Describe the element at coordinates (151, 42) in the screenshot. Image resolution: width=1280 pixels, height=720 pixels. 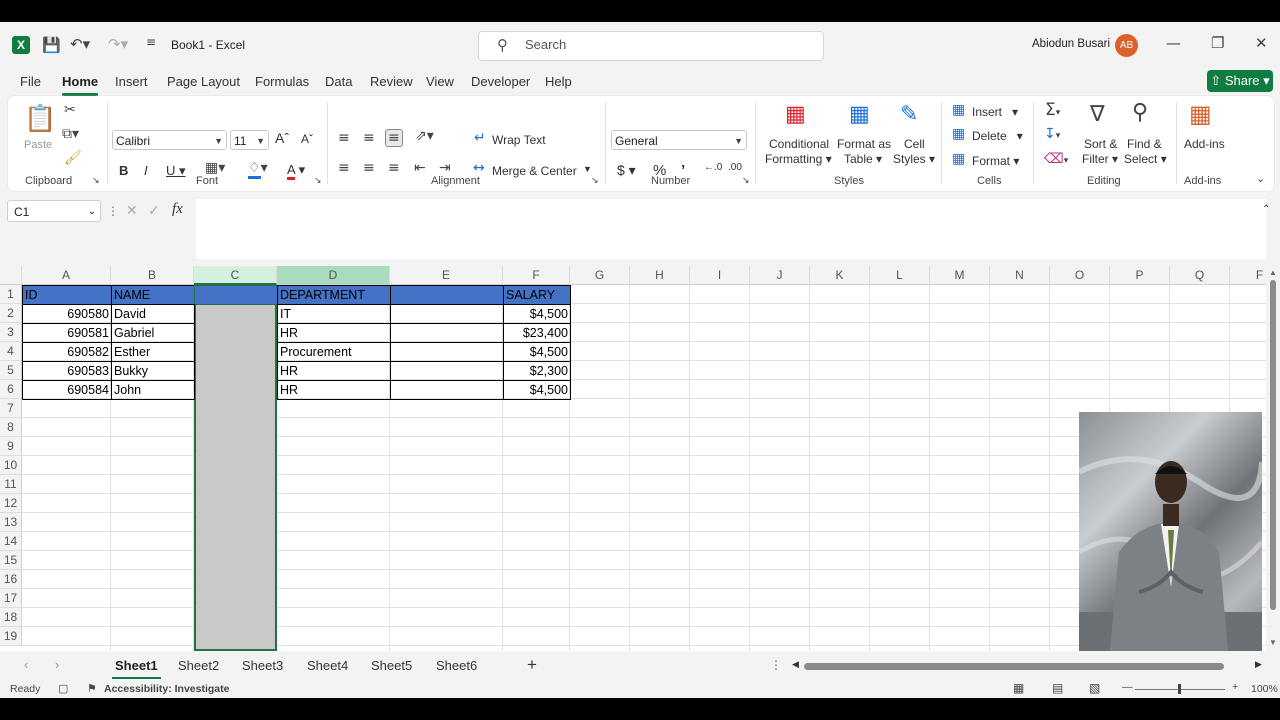
I see `customize-toolbar-icon: ≡` at that location.